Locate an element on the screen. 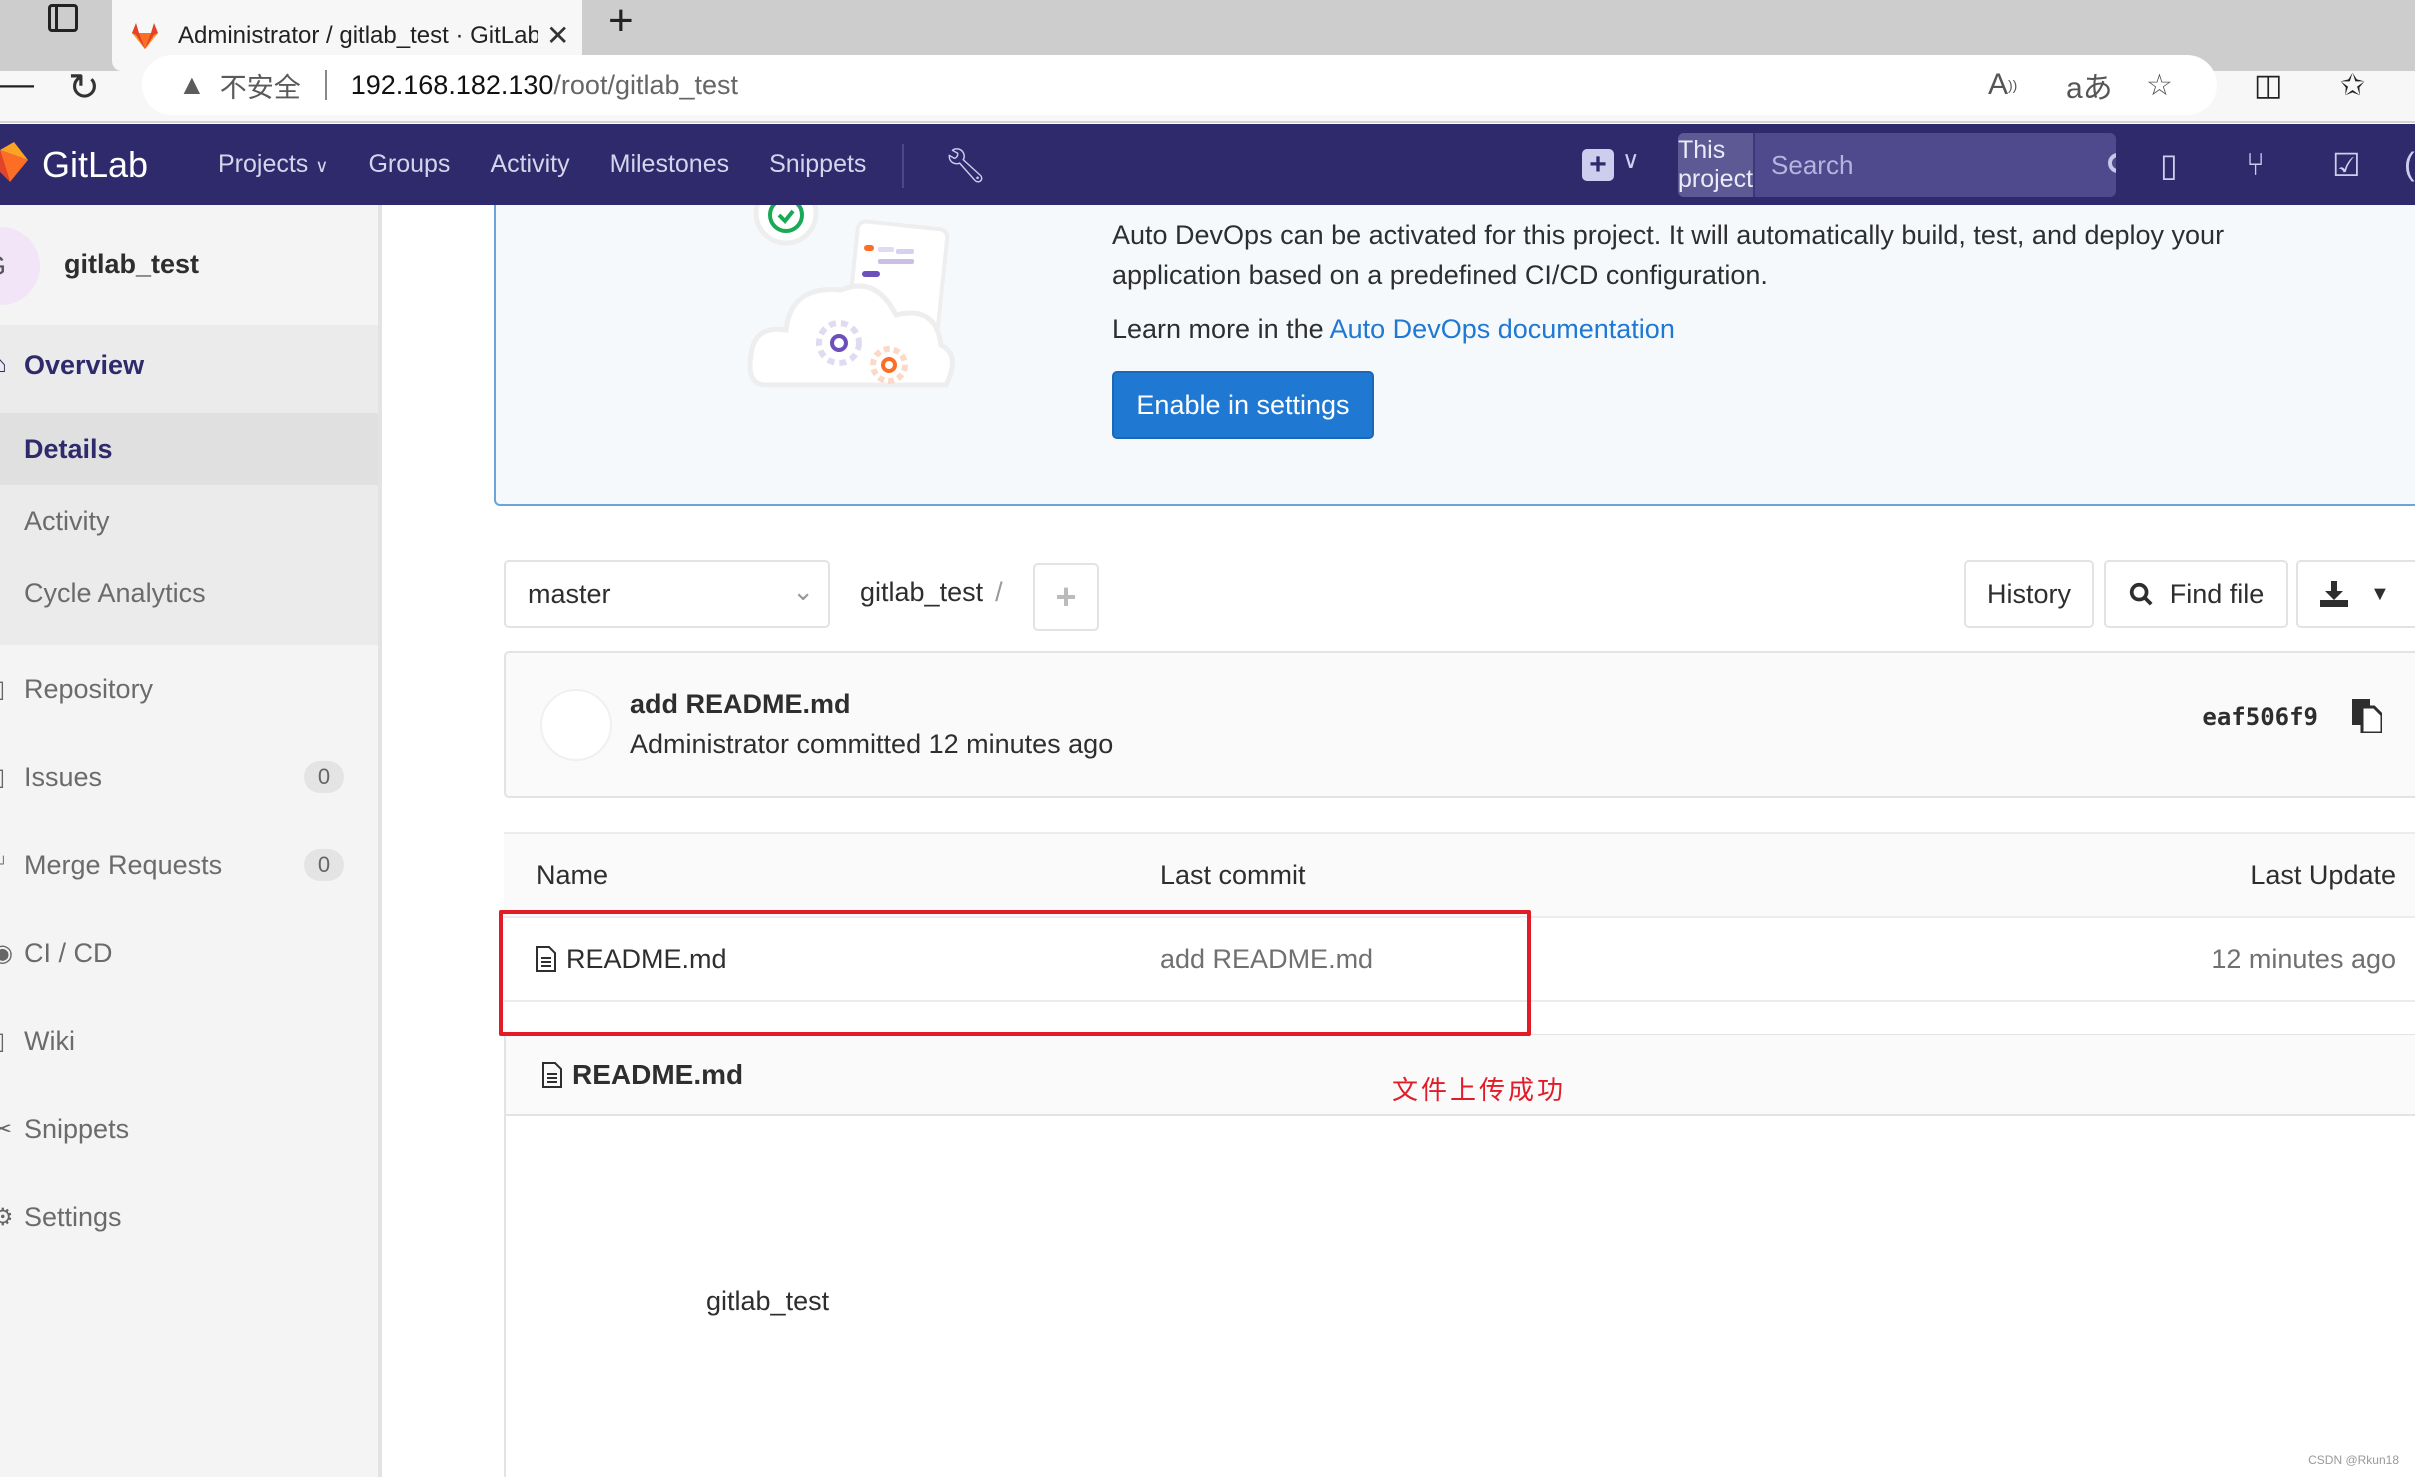  nav-activity: Activity is located at coordinates (529, 164).